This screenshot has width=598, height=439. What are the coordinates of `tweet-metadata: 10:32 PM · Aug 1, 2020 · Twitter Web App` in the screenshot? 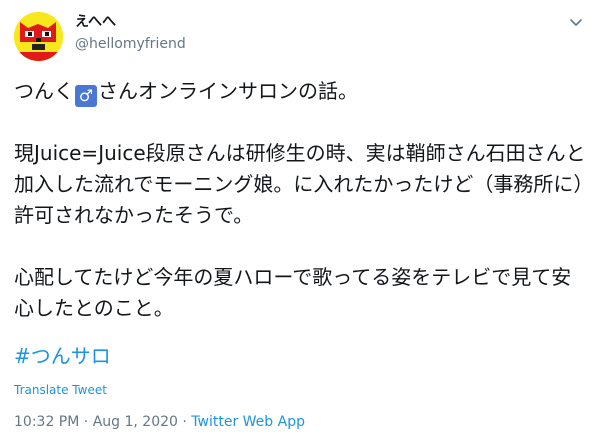 It's located at (159, 422).